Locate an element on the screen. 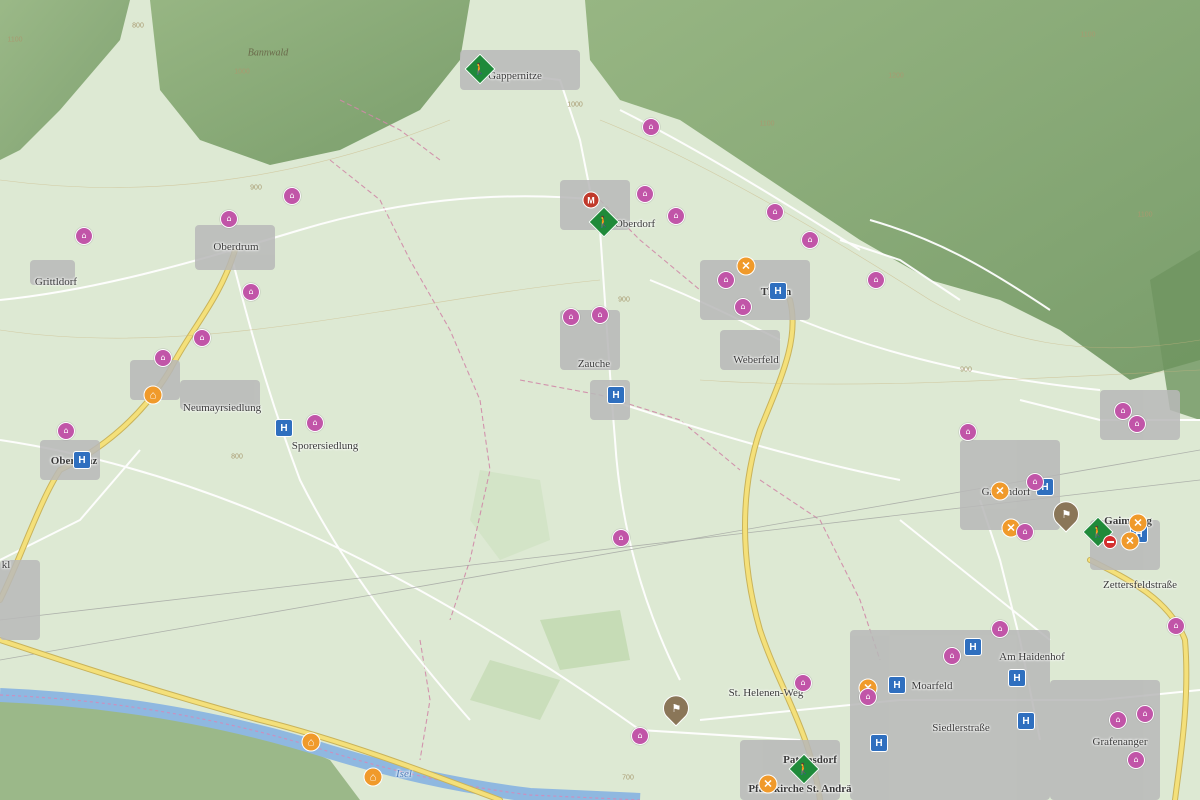 This screenshot has height=800, width=1200. label-weberfeld: Weberfeld is located at coordinates (756, 360).